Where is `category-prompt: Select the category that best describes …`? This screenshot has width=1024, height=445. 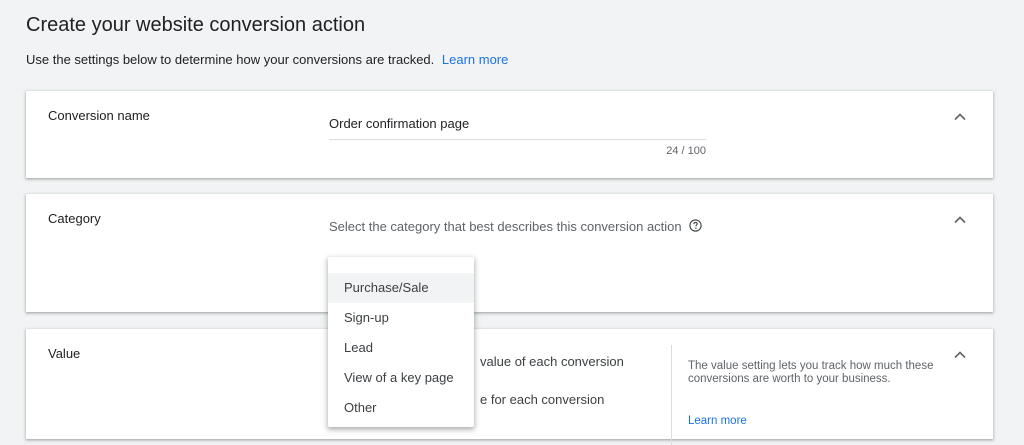
category-prompt: Select the category that best describes … is located at coordinates (515, 227).